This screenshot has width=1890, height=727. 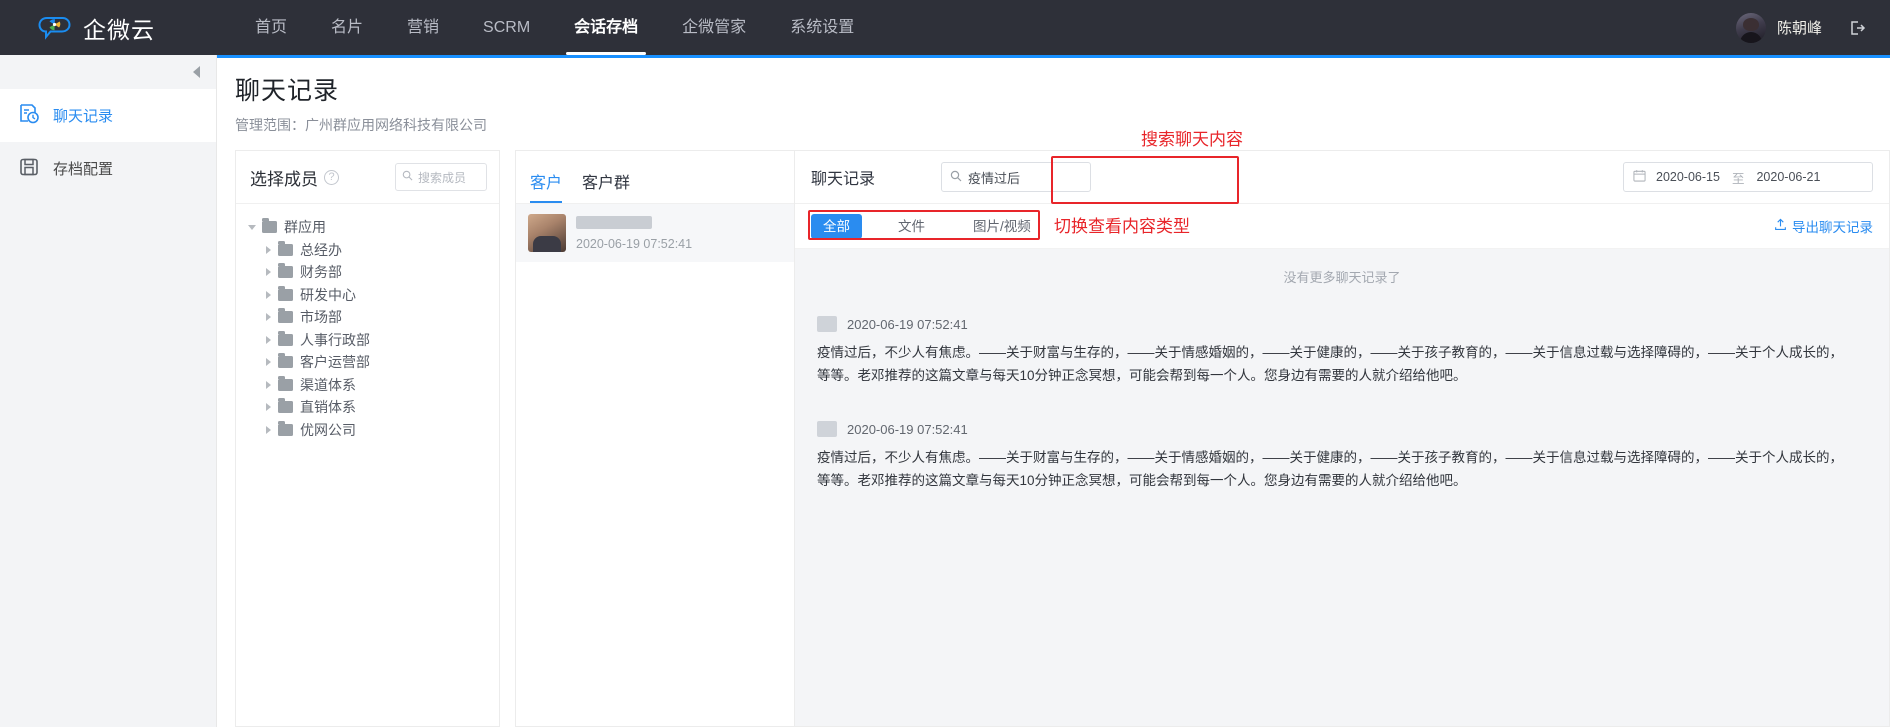 I want to click on chat-search-input: 疫情过后, so click(x=1016, y=177).